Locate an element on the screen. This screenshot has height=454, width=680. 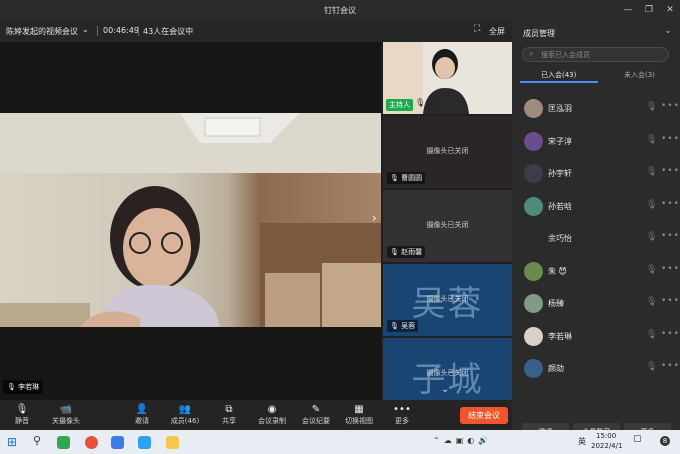
member-name: 颜劼 is located at coordinates (556, 368).